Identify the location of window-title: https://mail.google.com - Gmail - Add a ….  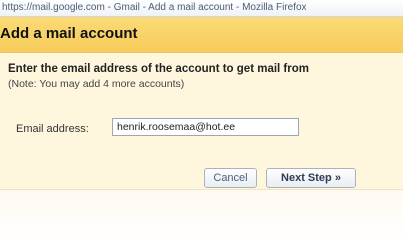
(154, 7).